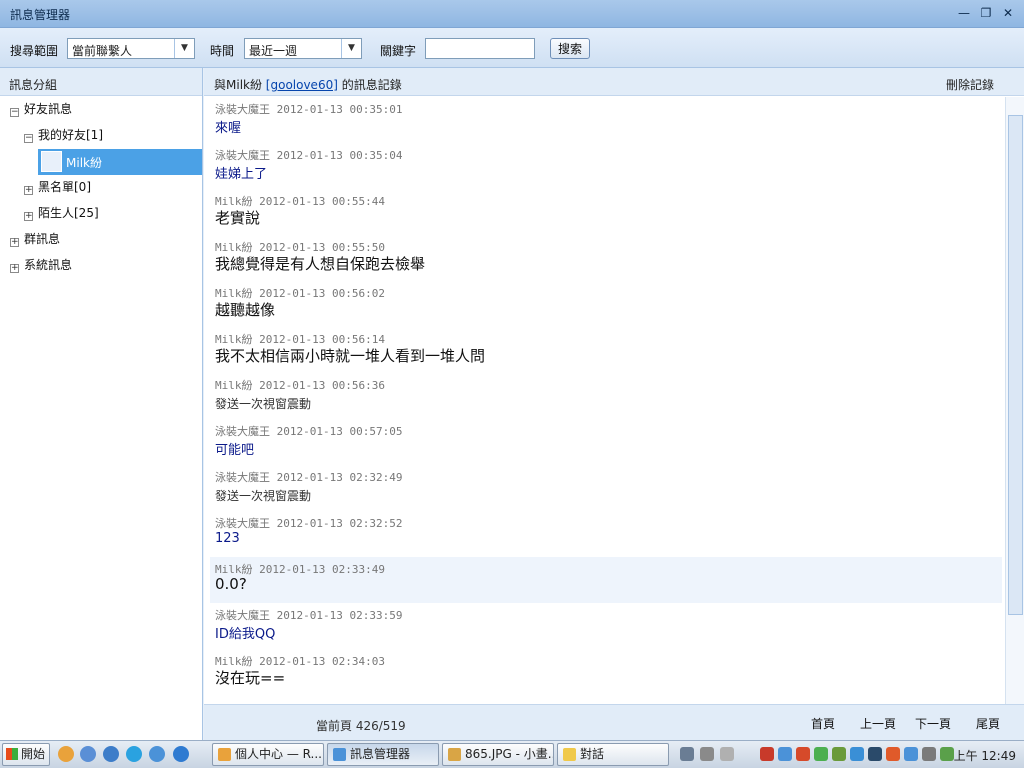  What do you see at coordinates (823, 723) in the screenshot?
I see `first-page-button: 首頁` at bounding box center [823, 723].